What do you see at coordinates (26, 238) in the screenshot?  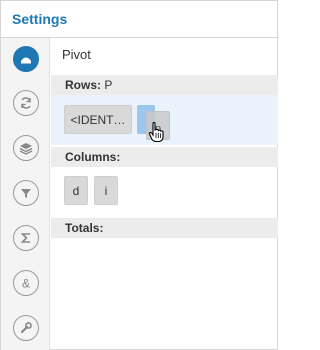 I see `sigma-icon` at bounding box center [26, 238].